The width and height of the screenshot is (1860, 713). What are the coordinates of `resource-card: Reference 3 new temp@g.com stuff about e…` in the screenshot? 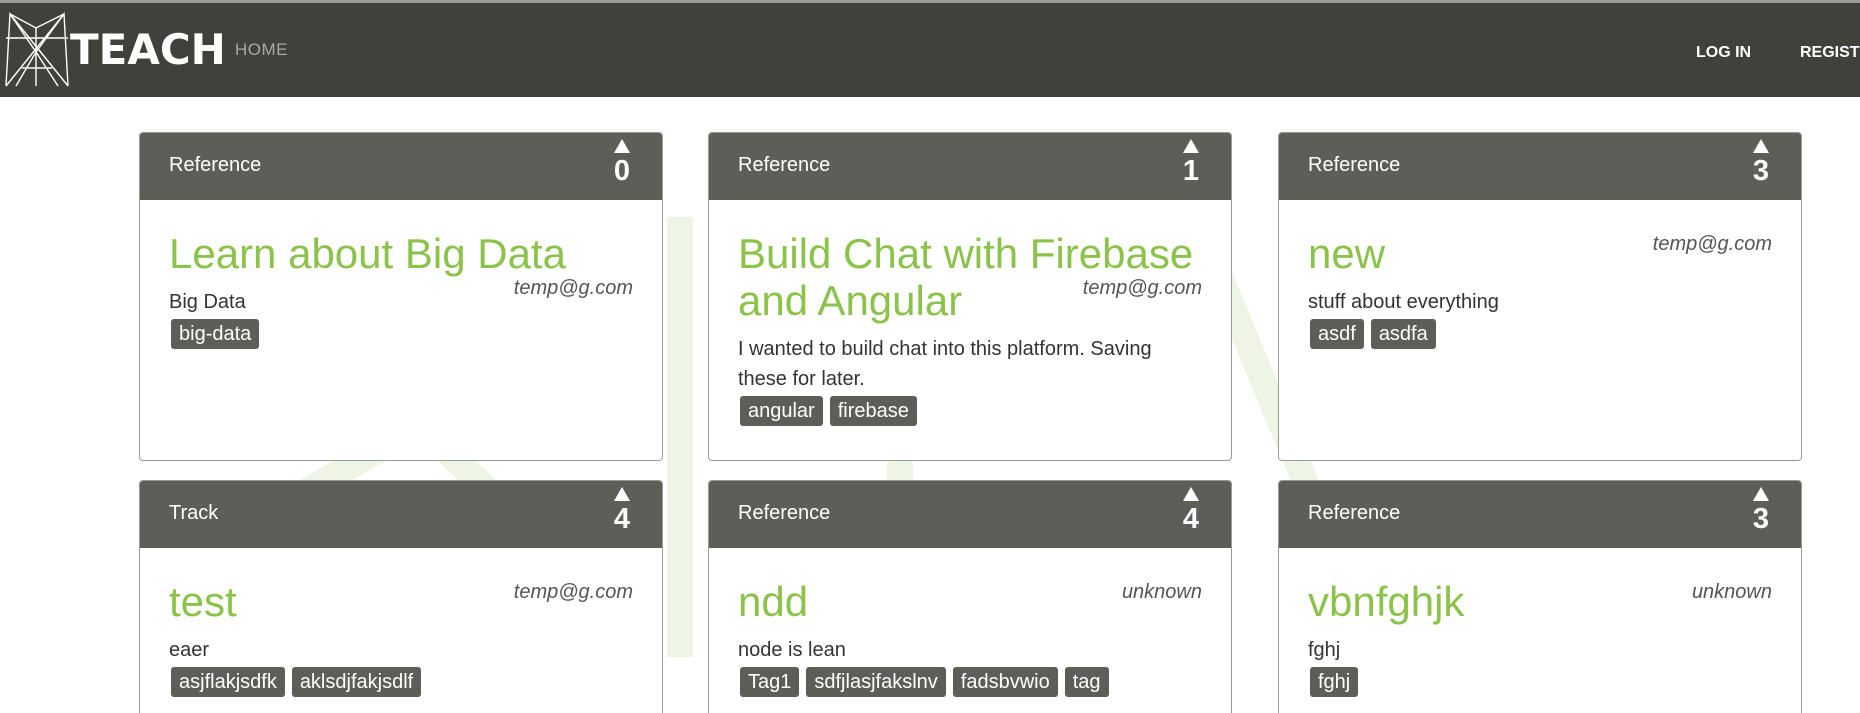 It's located at (1540, 296).